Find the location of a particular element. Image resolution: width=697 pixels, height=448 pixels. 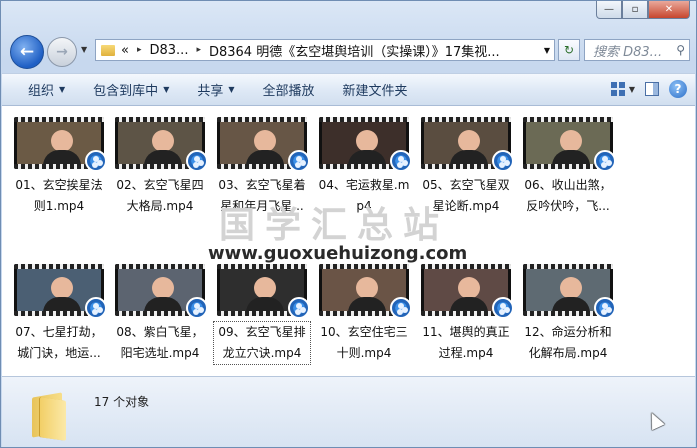

refresh-icon: ↻ is located at coordinates (569, 50).